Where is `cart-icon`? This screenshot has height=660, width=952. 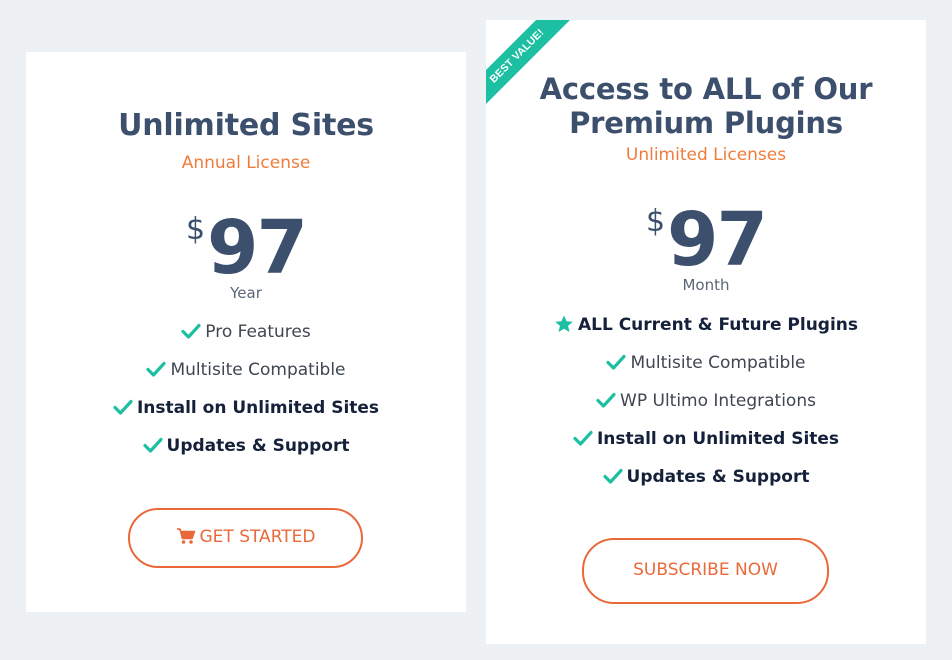
cart-icon is located at coordinates (185, 536).